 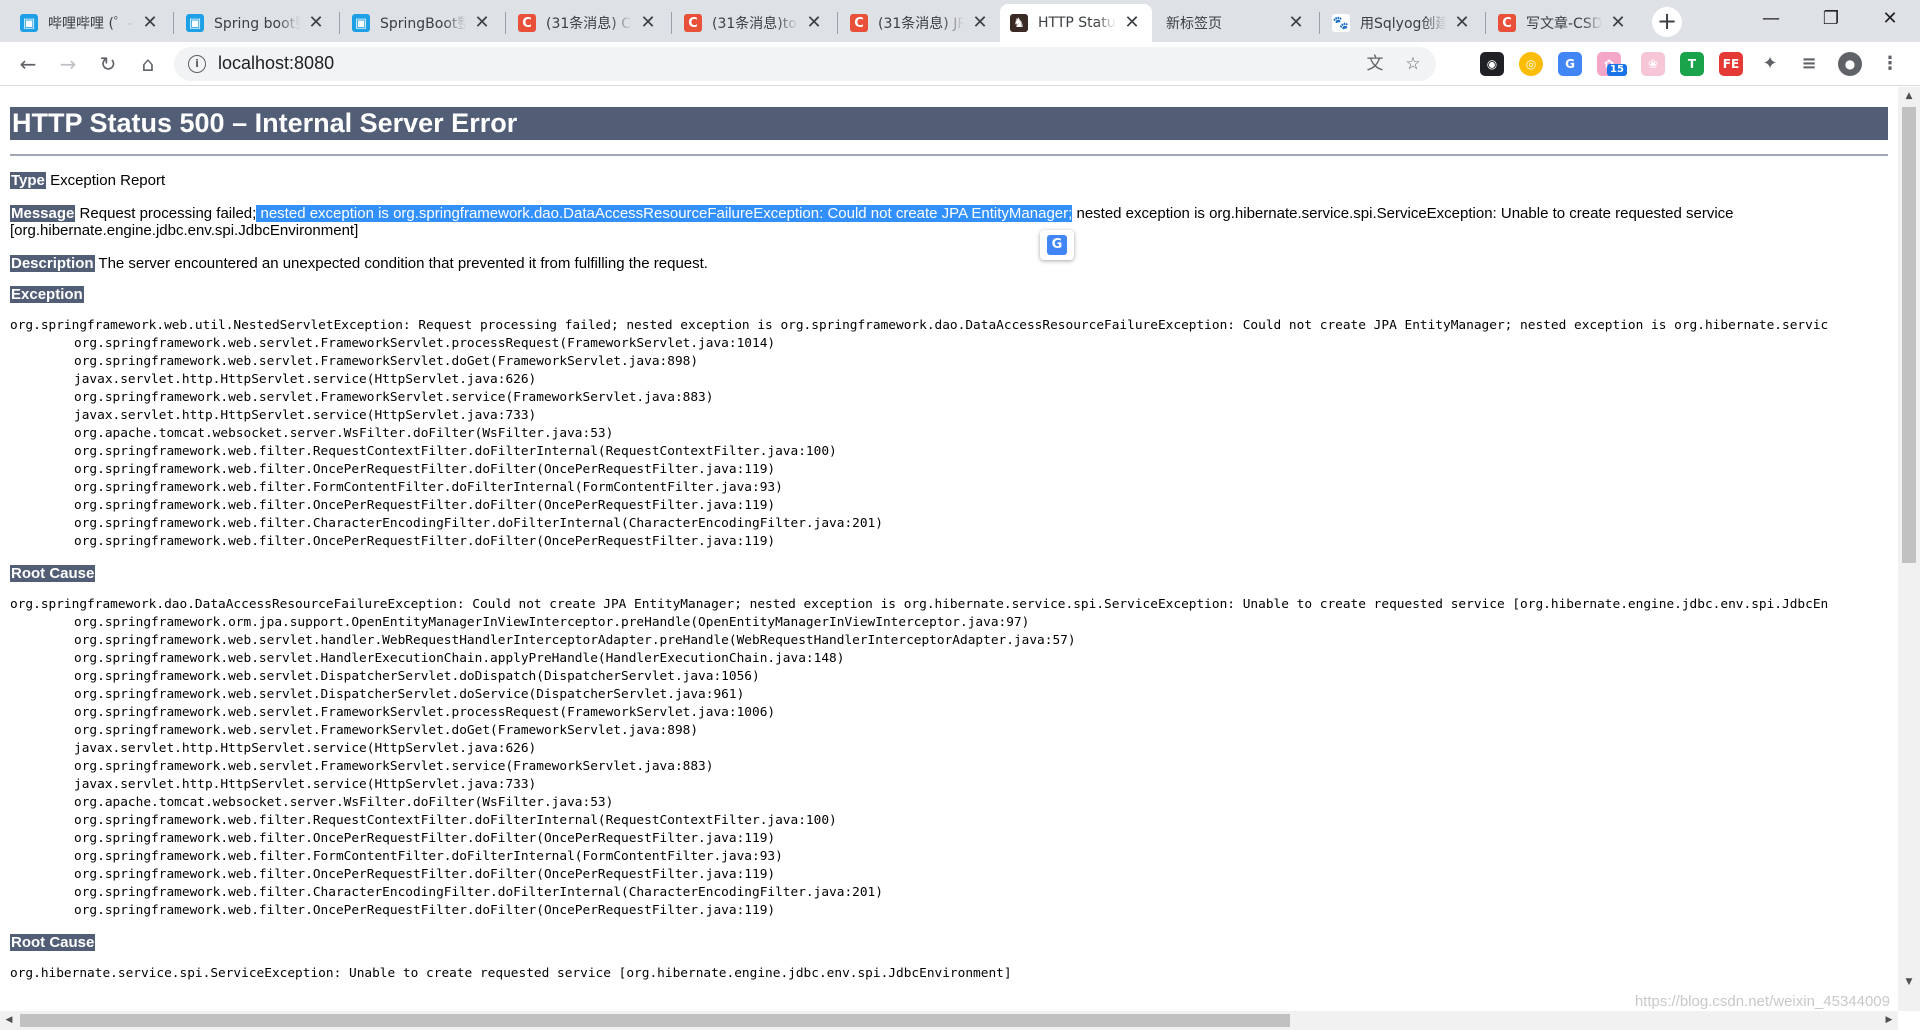 What do you see at coordinates (1731, 64) in the screenshot?
I see `fe-helper-icon: FE` at bounding box center [1731, 64].